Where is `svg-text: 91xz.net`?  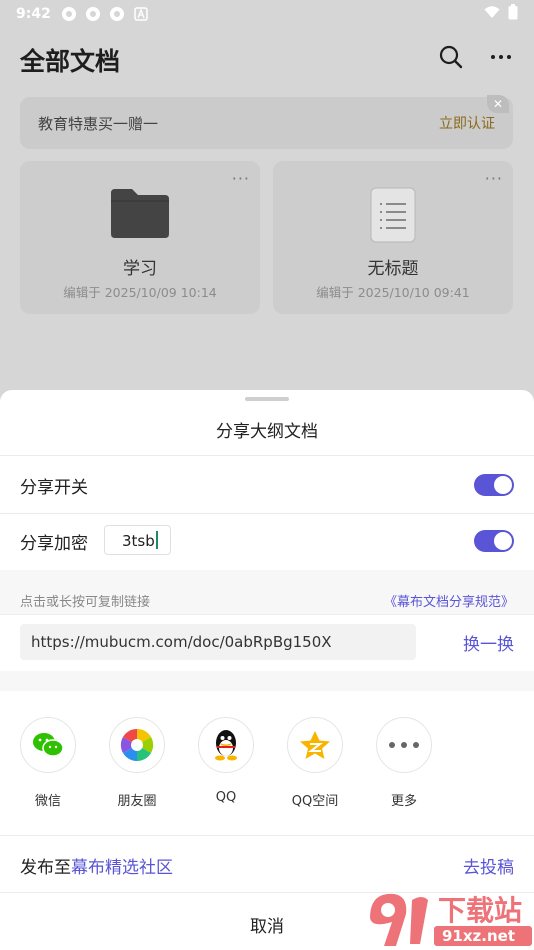
svg-text: 91xz.net is located at coordinates (478, 936).